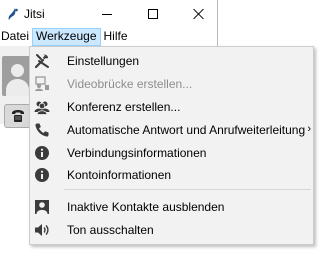 The height and width of the screenshot is (254, 320). What do you see at coordinates (187, 189) in the screenshot?
I see `menu-separator` at bounding box center [187, 189].